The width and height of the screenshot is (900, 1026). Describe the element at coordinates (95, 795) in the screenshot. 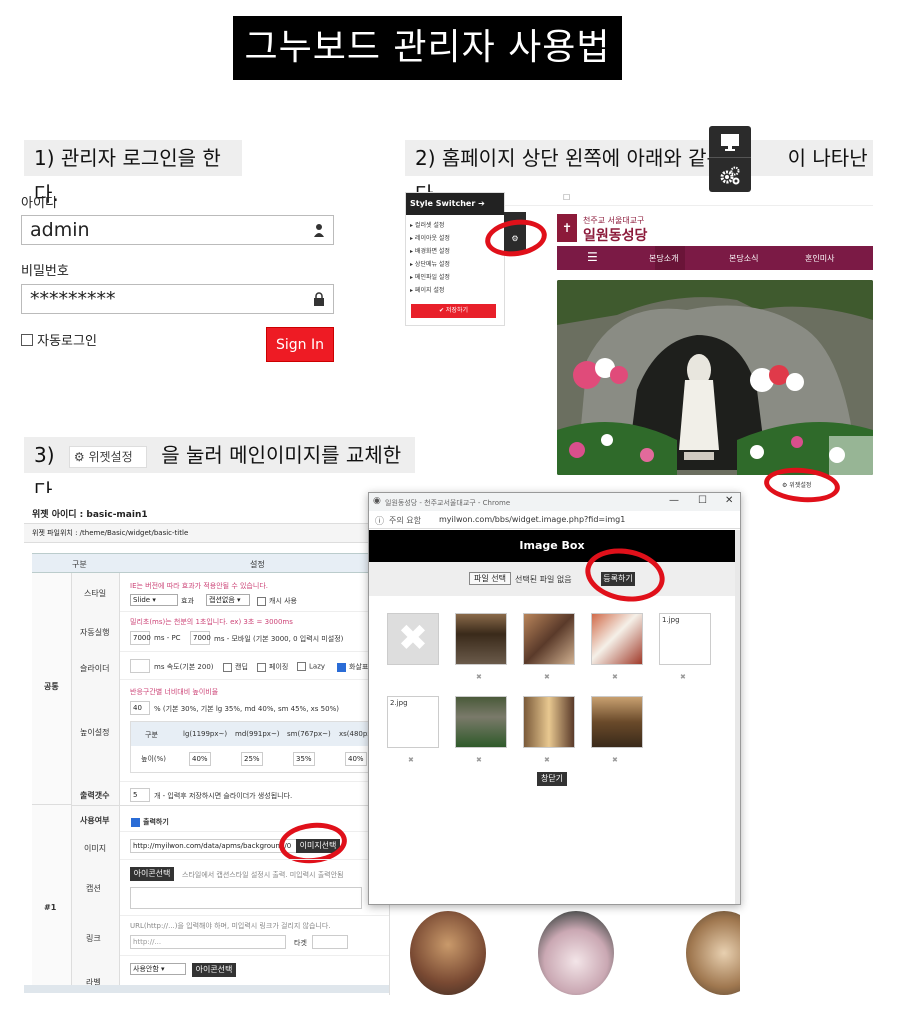

I see `count-label: 출력갯수` at that location.